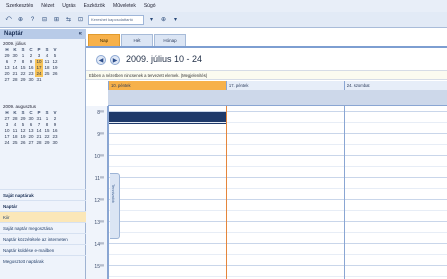 The height and width of the screenshot is (279, 447). What do you see at coordinates (19, 6) in the screenshot?
I see `menu-item: Szerkesztés` at bounding box center [19, 6].